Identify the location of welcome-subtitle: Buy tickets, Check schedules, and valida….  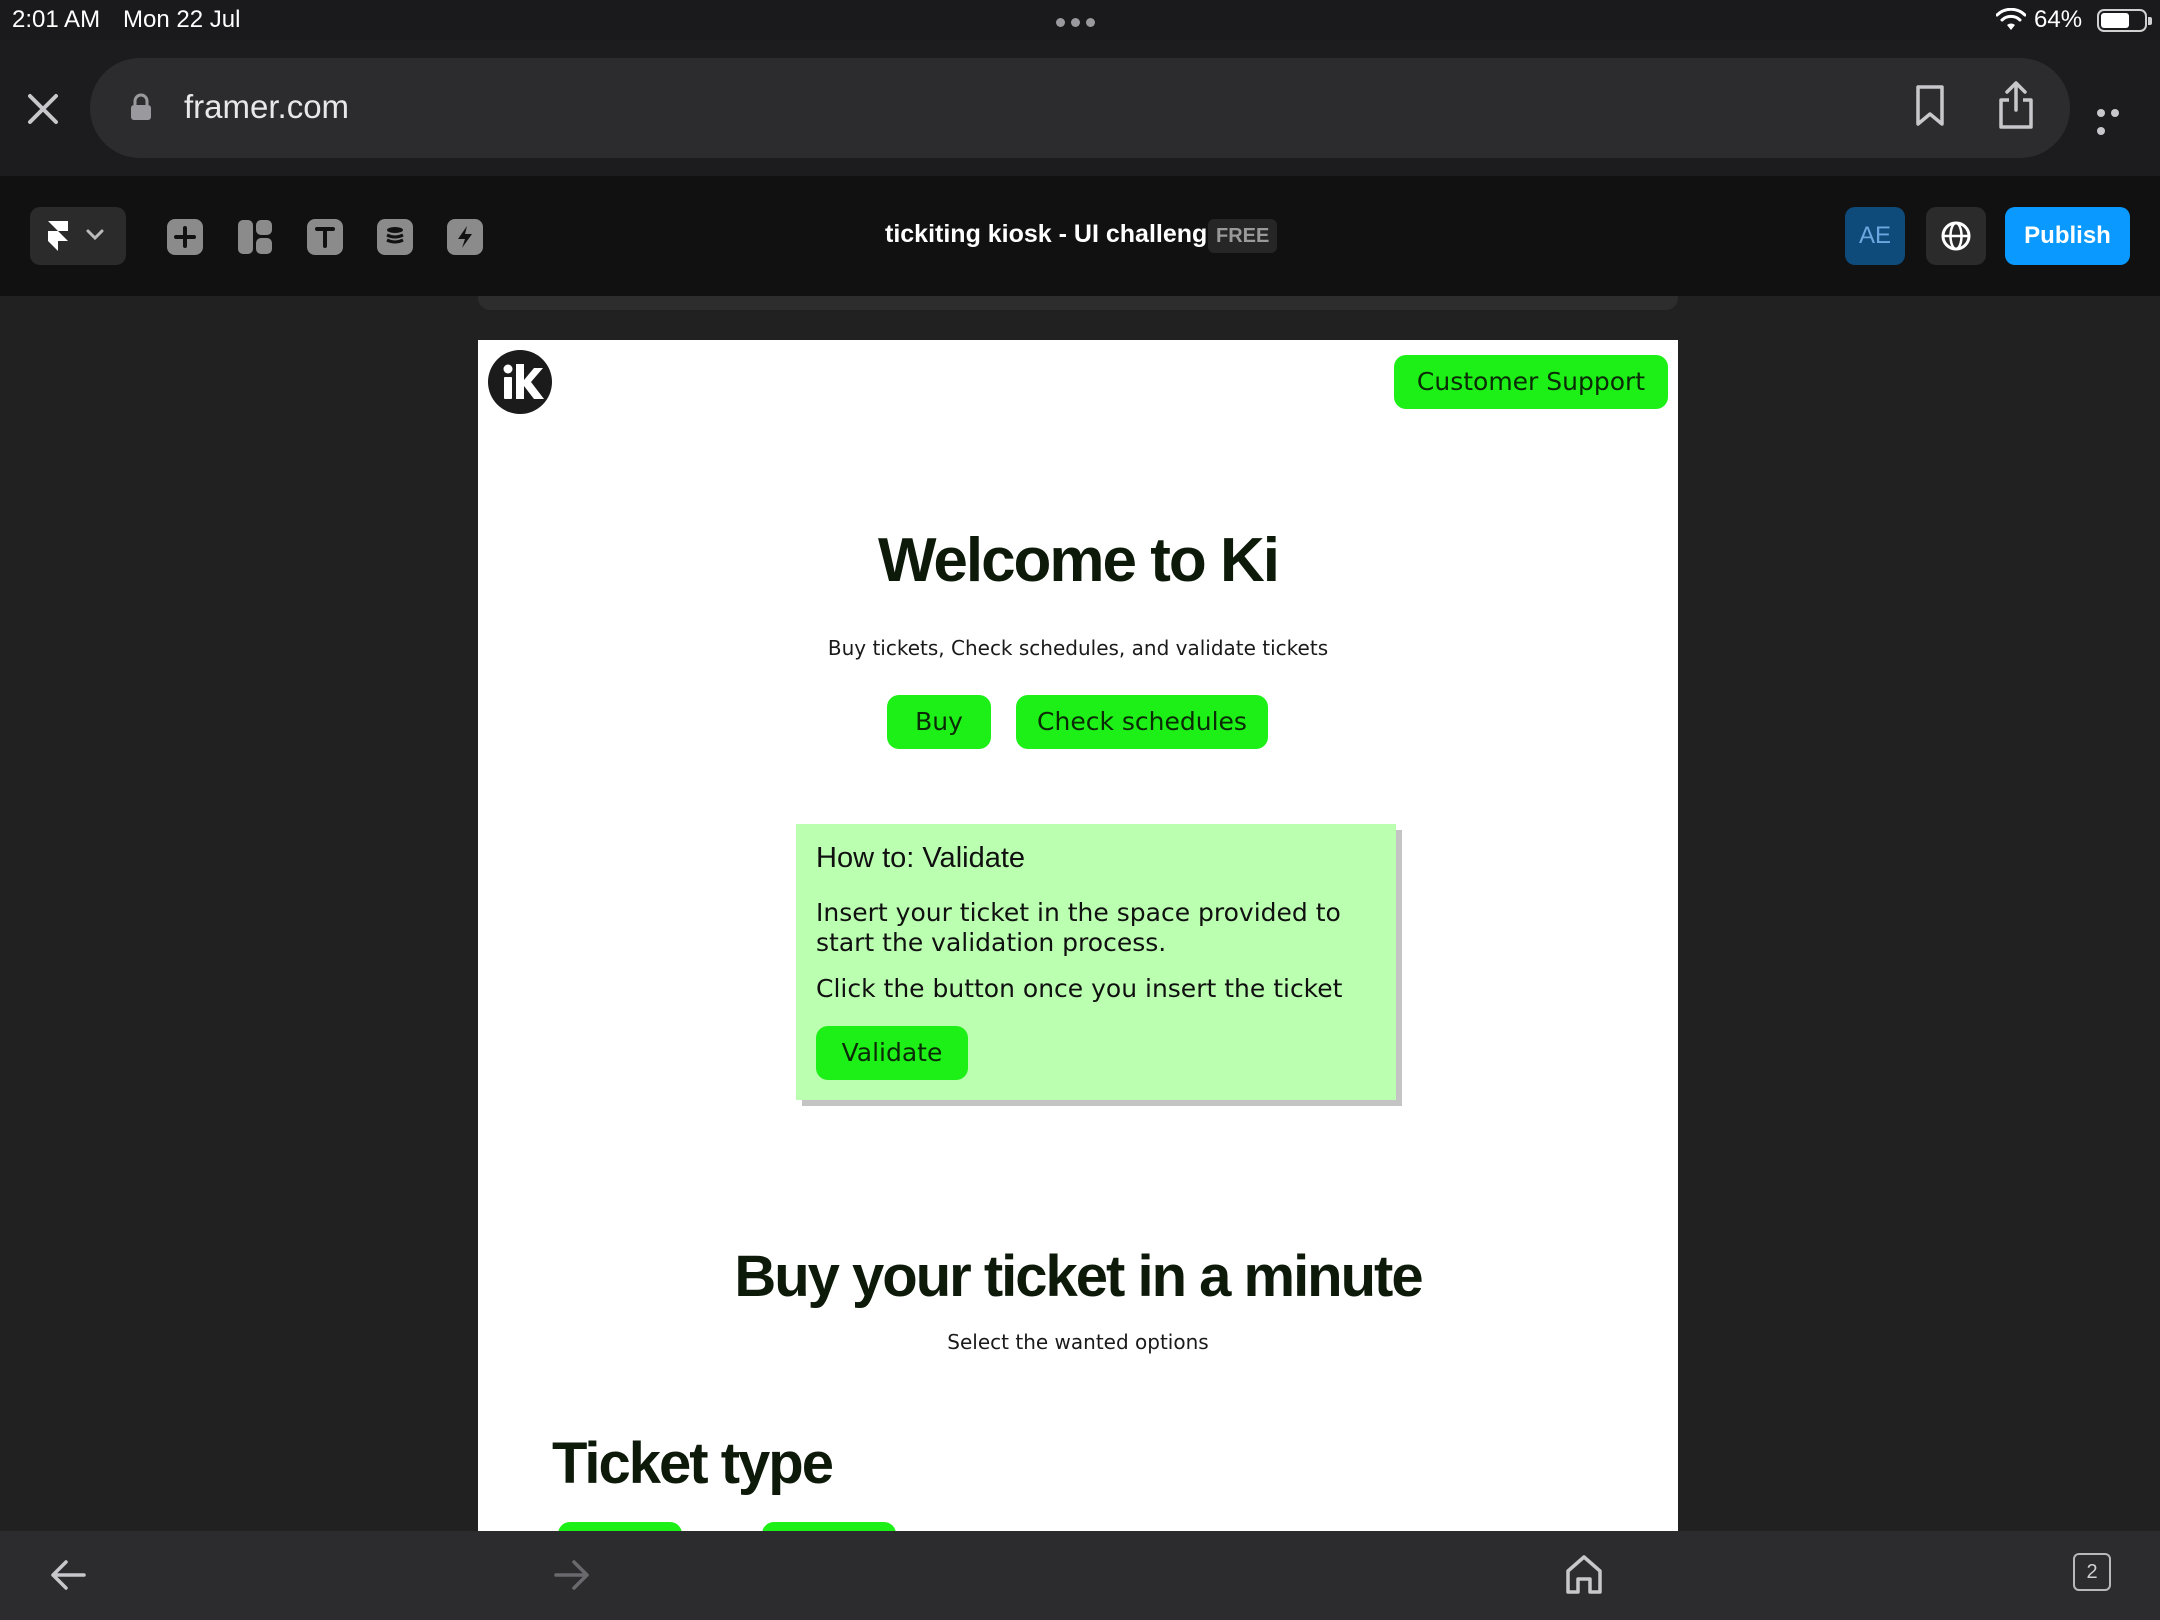
(1078, 648).